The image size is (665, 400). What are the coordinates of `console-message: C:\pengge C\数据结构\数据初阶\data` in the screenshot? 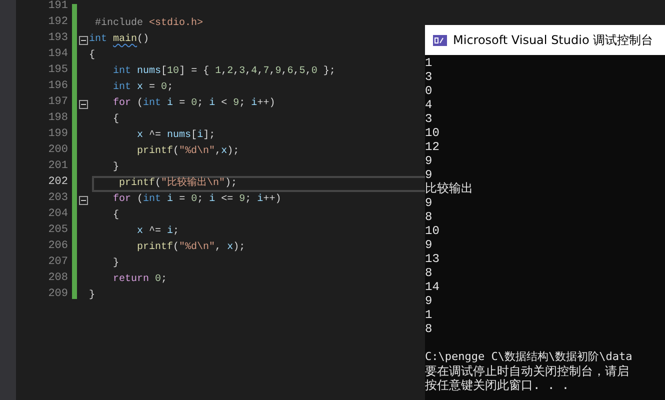 It's located at (528, 356).